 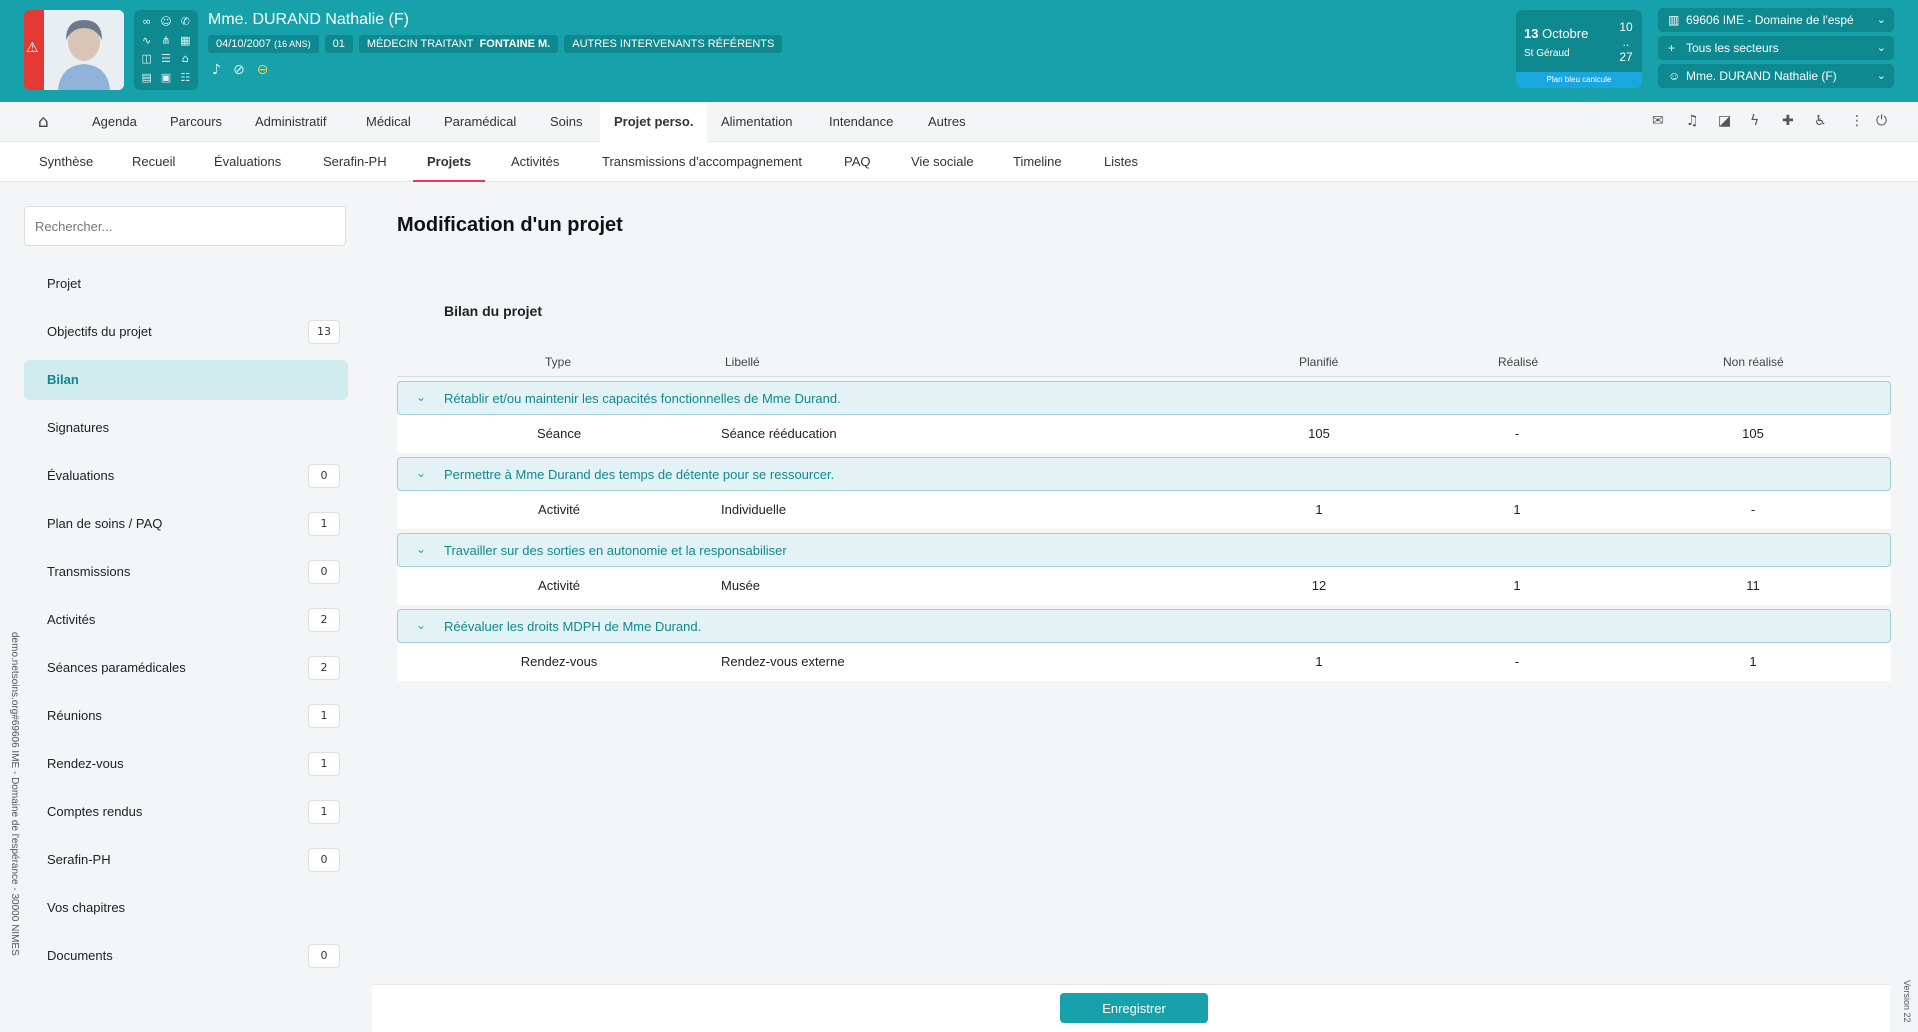 I want to click on sidebar-item-documents: Documents 0, so click(x=186, y=956).